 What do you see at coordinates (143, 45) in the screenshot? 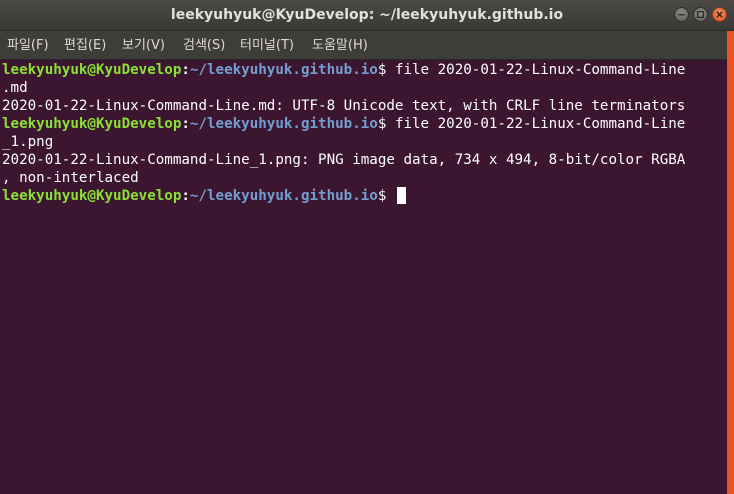
I see `menu-view: 보기(V)` at bounding box center [143, 45].